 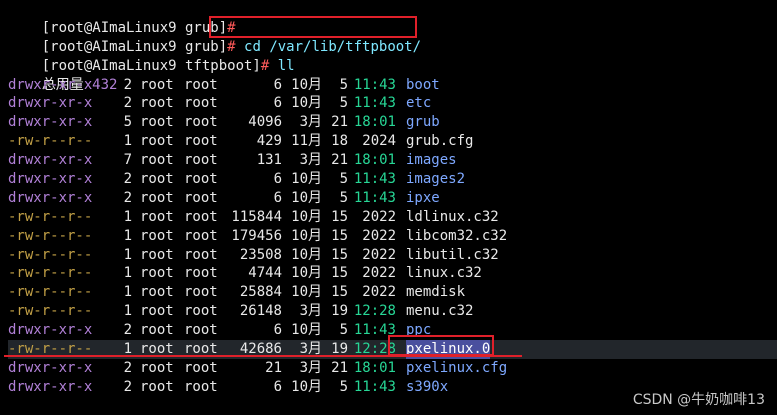 What do you see at coordinates (444, 273) in the screenshot?
I see `file-name: linux.c32` at bounding box center [444, 273].